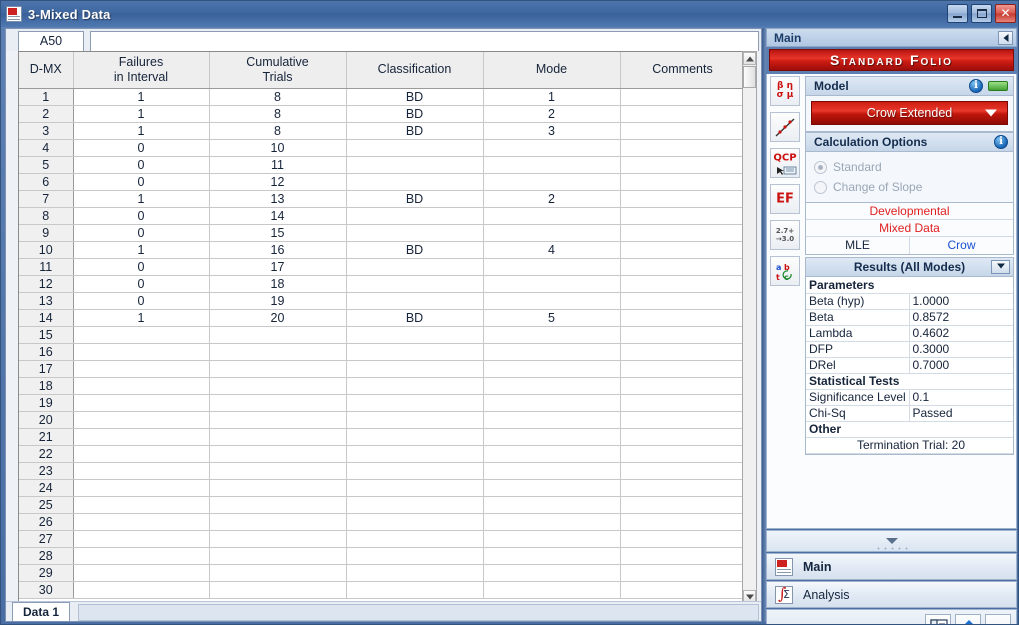 The image size is (1019, 625). What do you see at coordinates (46, 335) in the screenshot?
I see `row-header: 15` at bounding box center [46, 335].